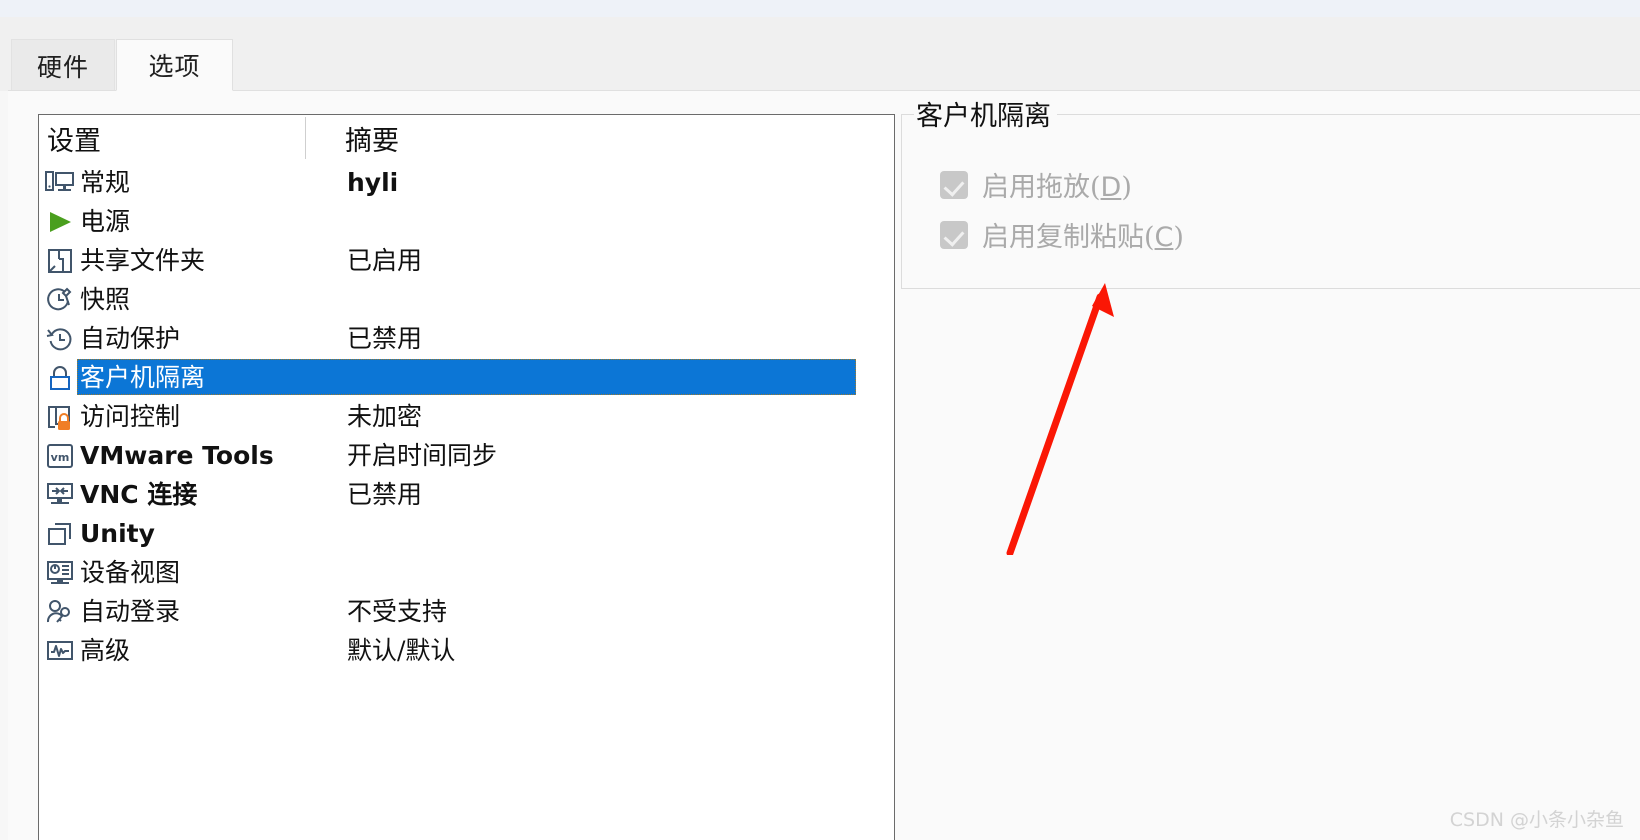 Image resolution: width=1640 pixels, height=840 pixels. I want to click on tab-options-label: 选项, so click(174, 66).